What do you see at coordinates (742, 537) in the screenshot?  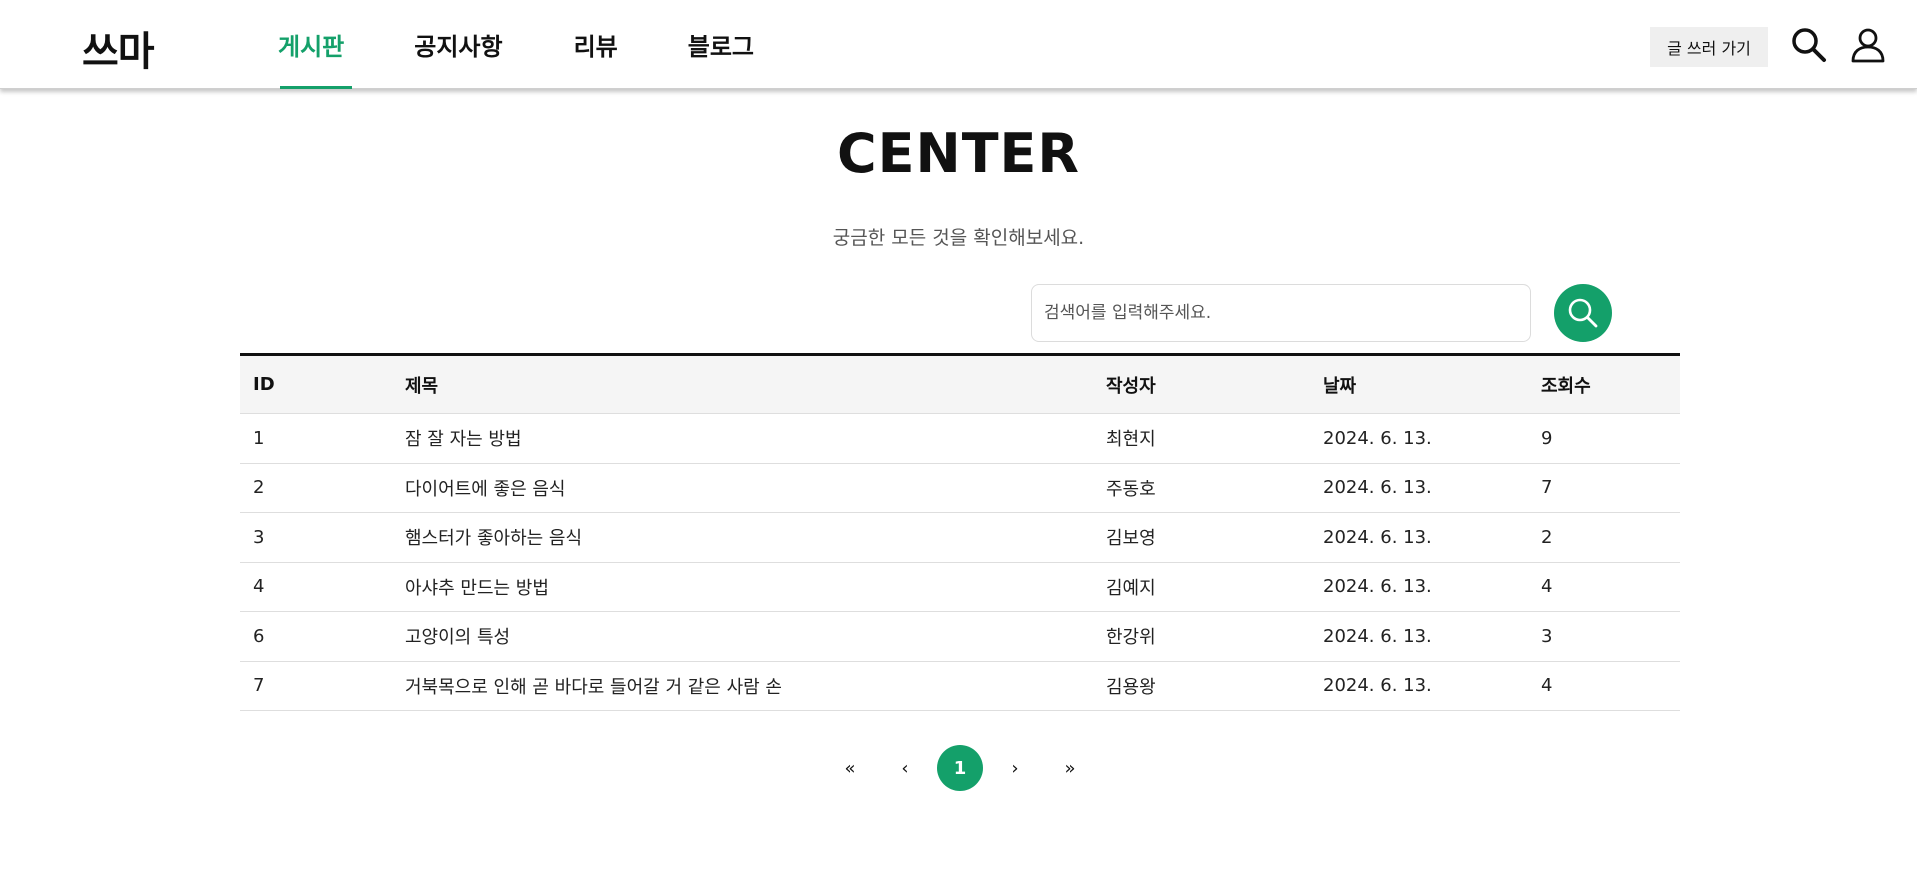 I see `cell-title: 햄스터가 좋아하는 음식` at bounding box center [742, 537].